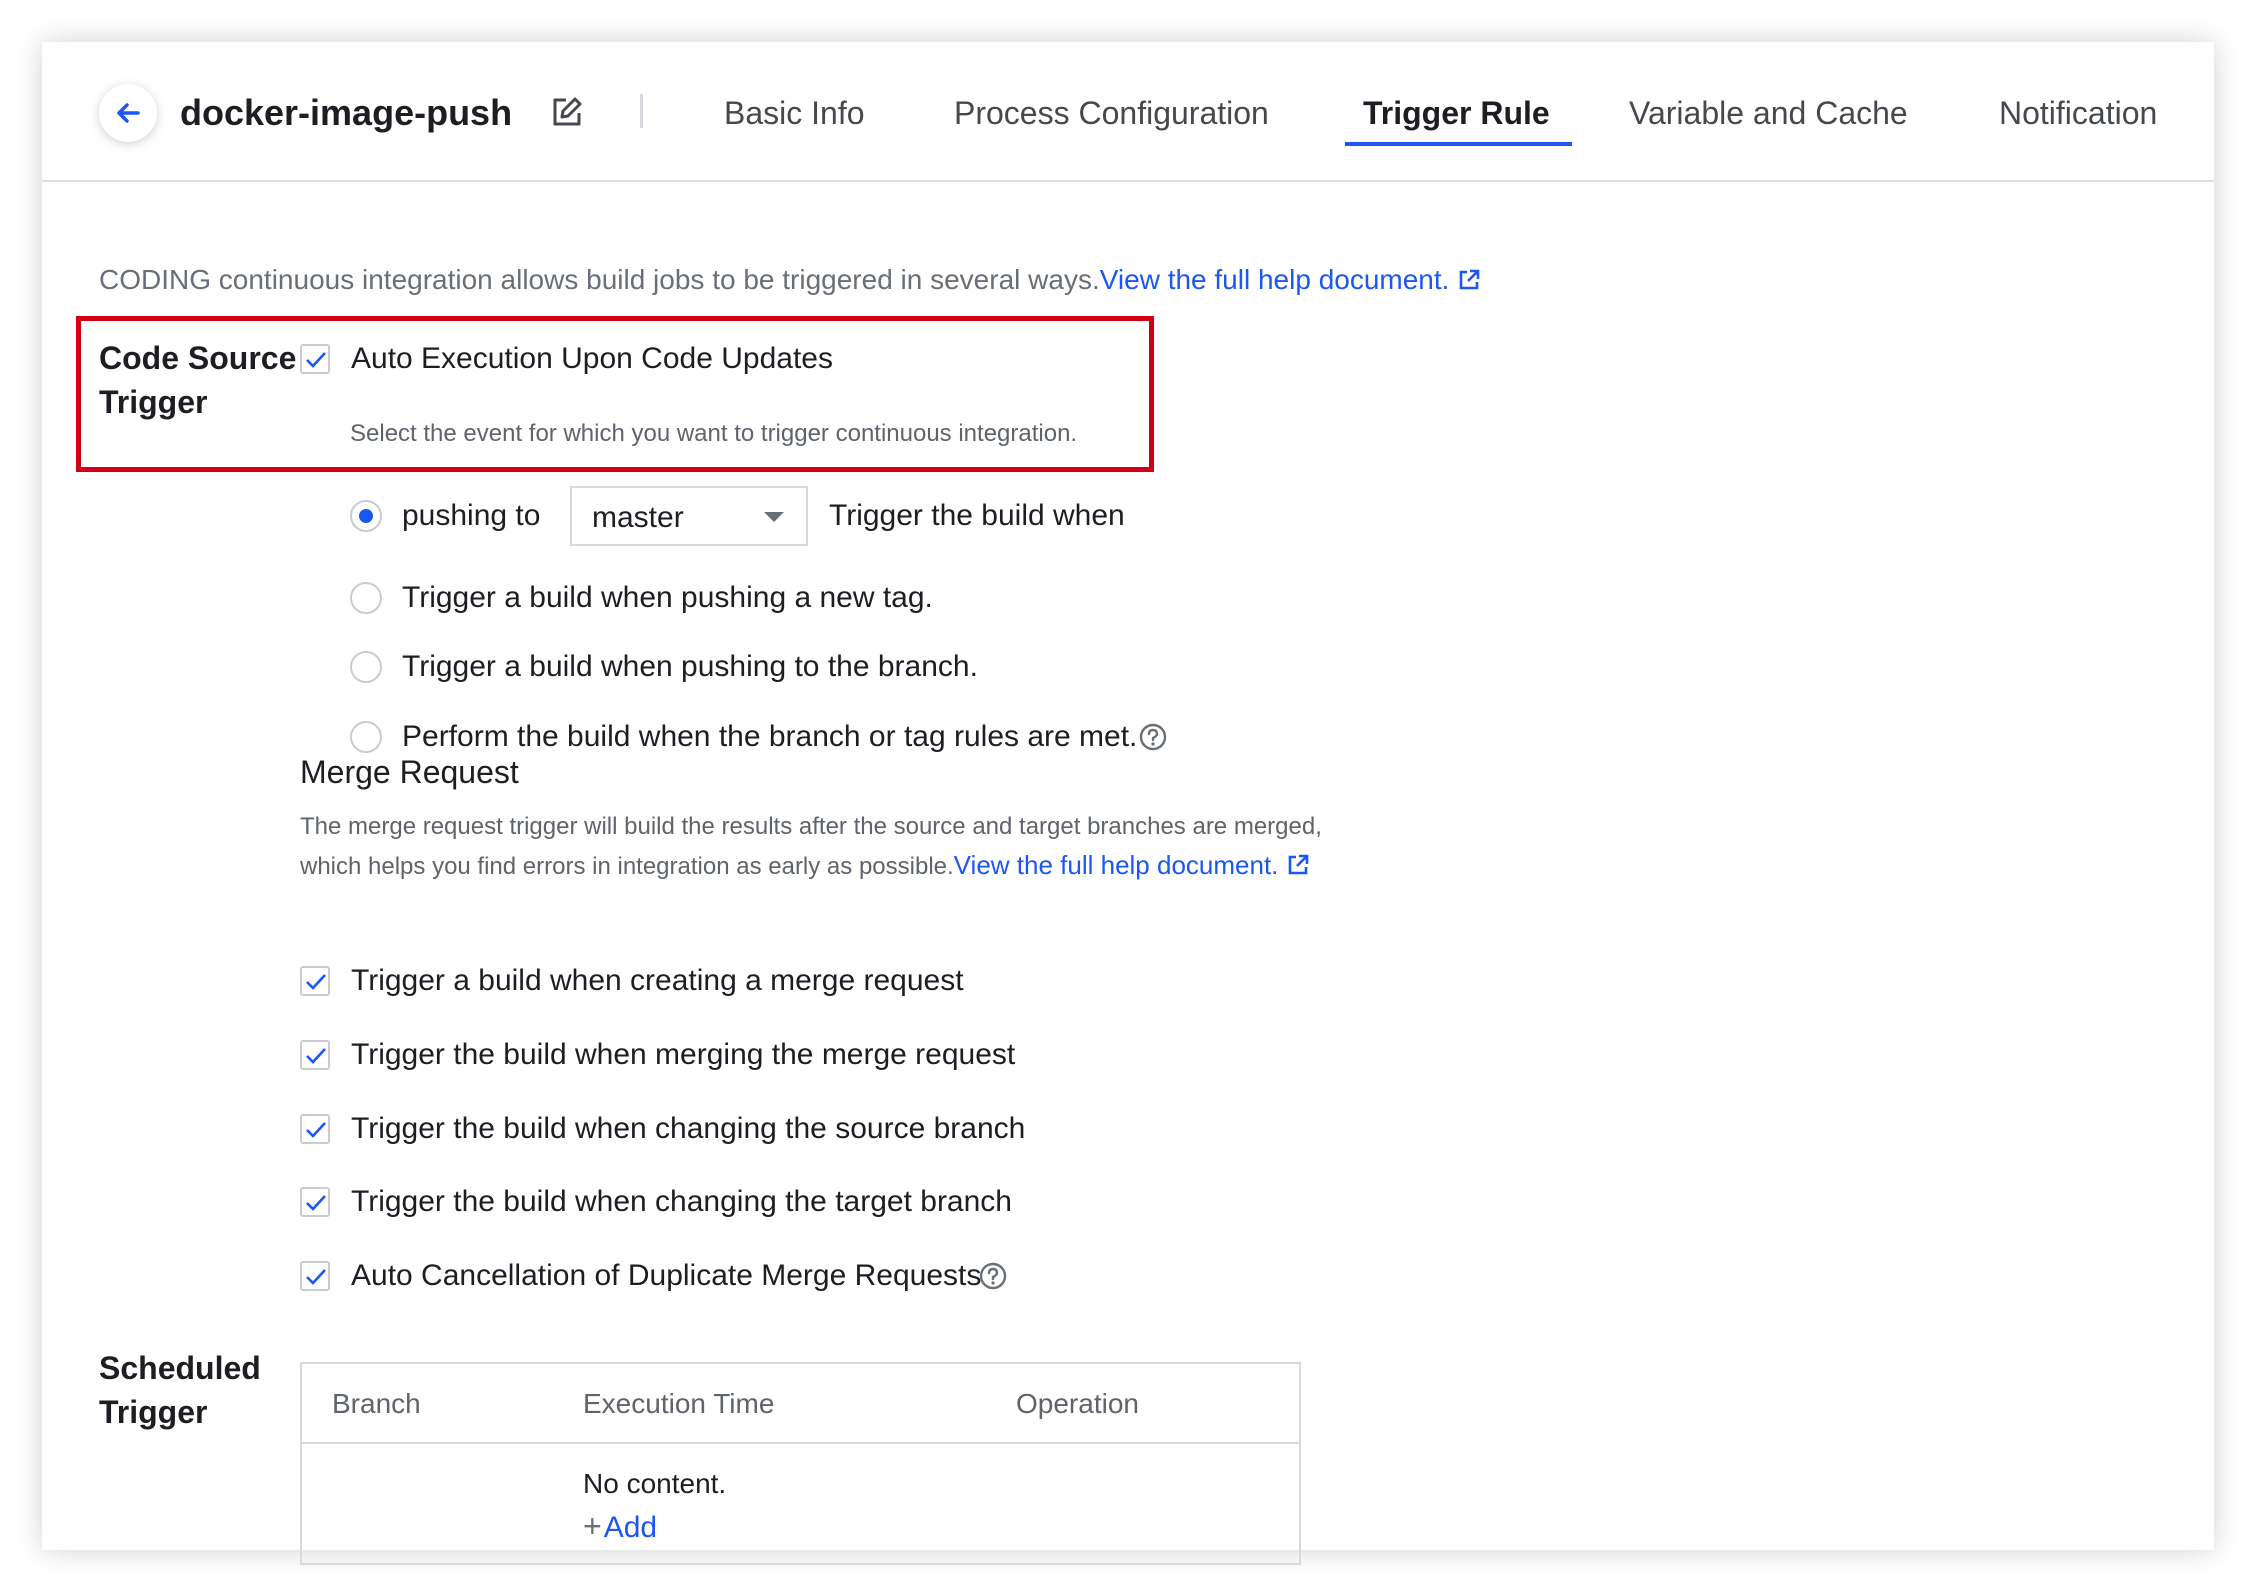 The width and height of the screenshot is (2254, 1592). I want to click on tab-notification: Notification, so click(2078, 113).